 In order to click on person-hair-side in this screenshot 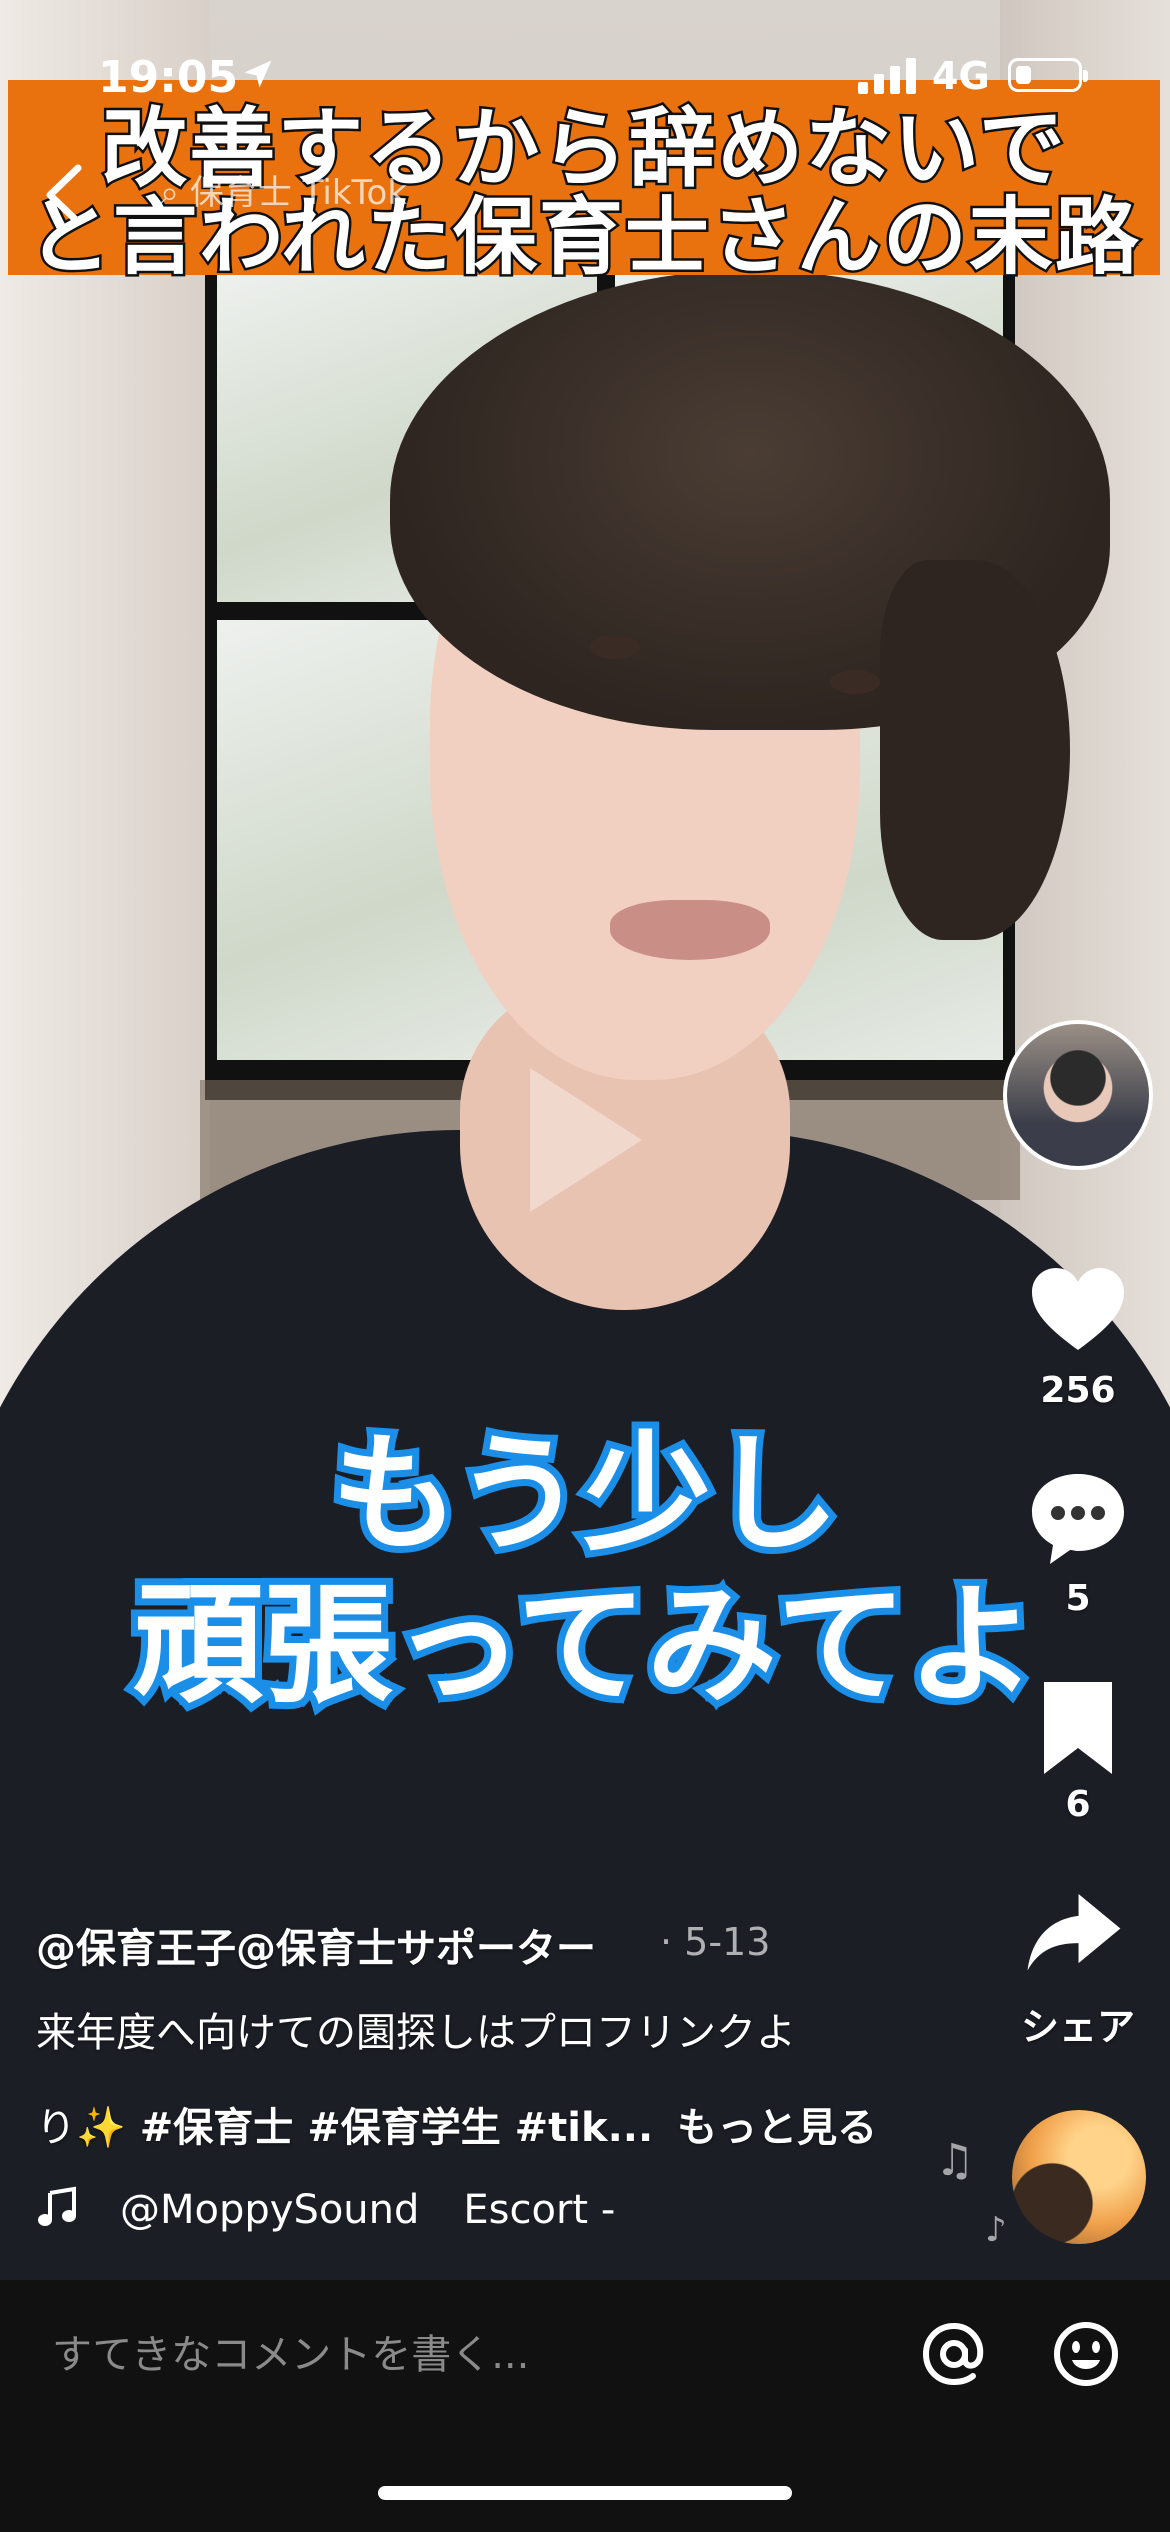, I will do `click(975, 750)`.